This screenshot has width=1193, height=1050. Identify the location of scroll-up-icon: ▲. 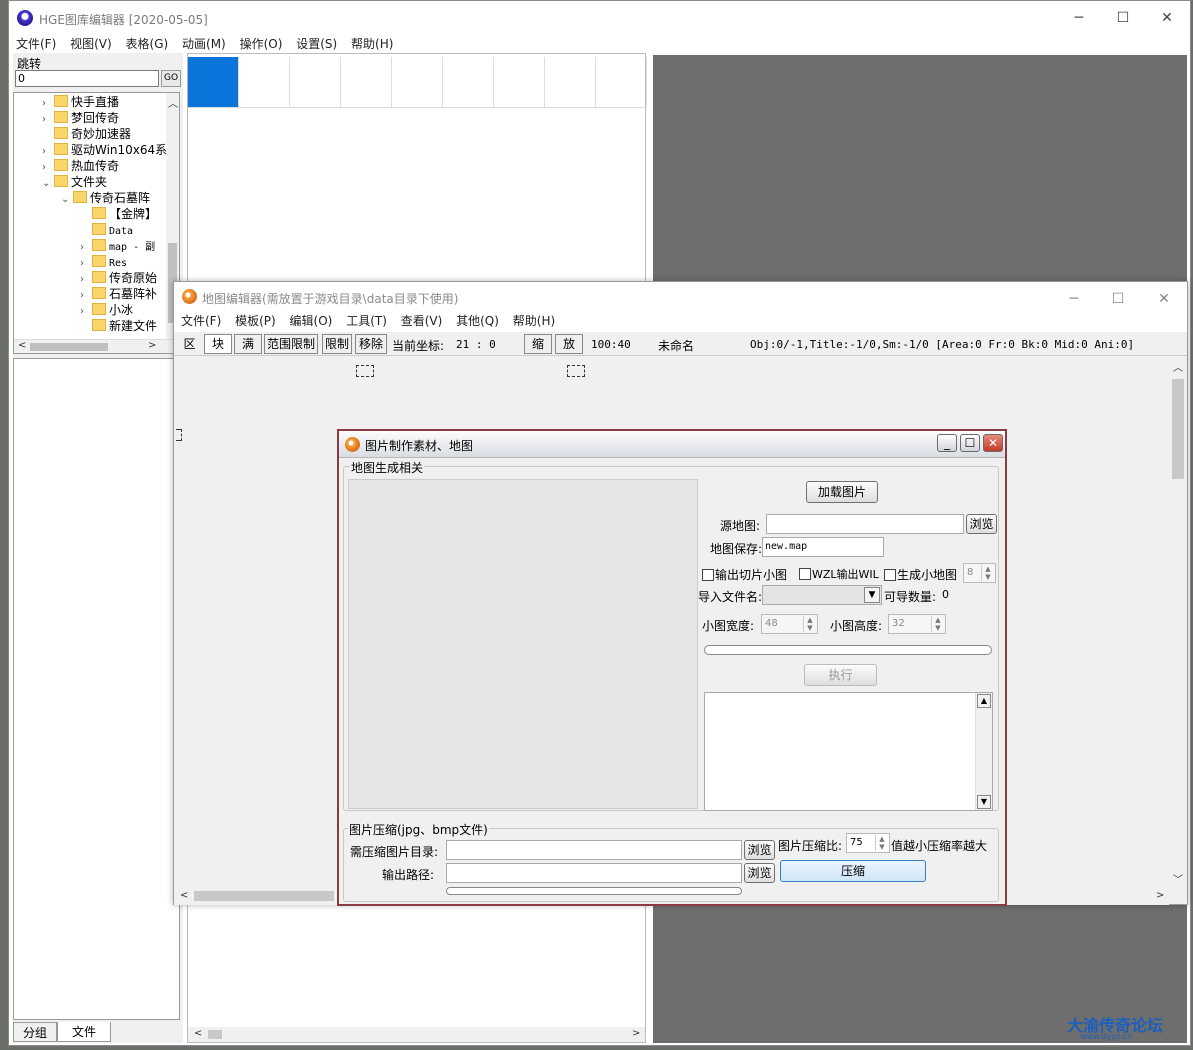
(984, 701).